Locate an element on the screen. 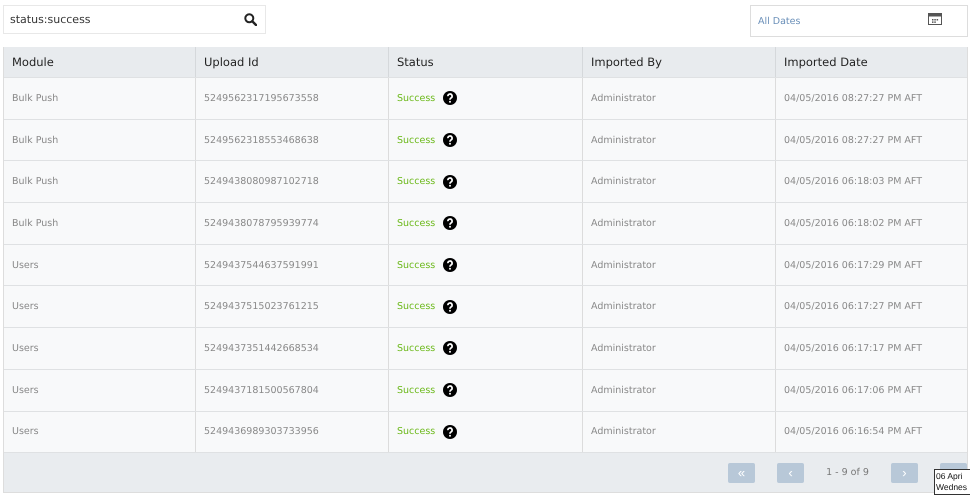  table-cell: 5249562318553468638 is located at coordinates (292, 140).